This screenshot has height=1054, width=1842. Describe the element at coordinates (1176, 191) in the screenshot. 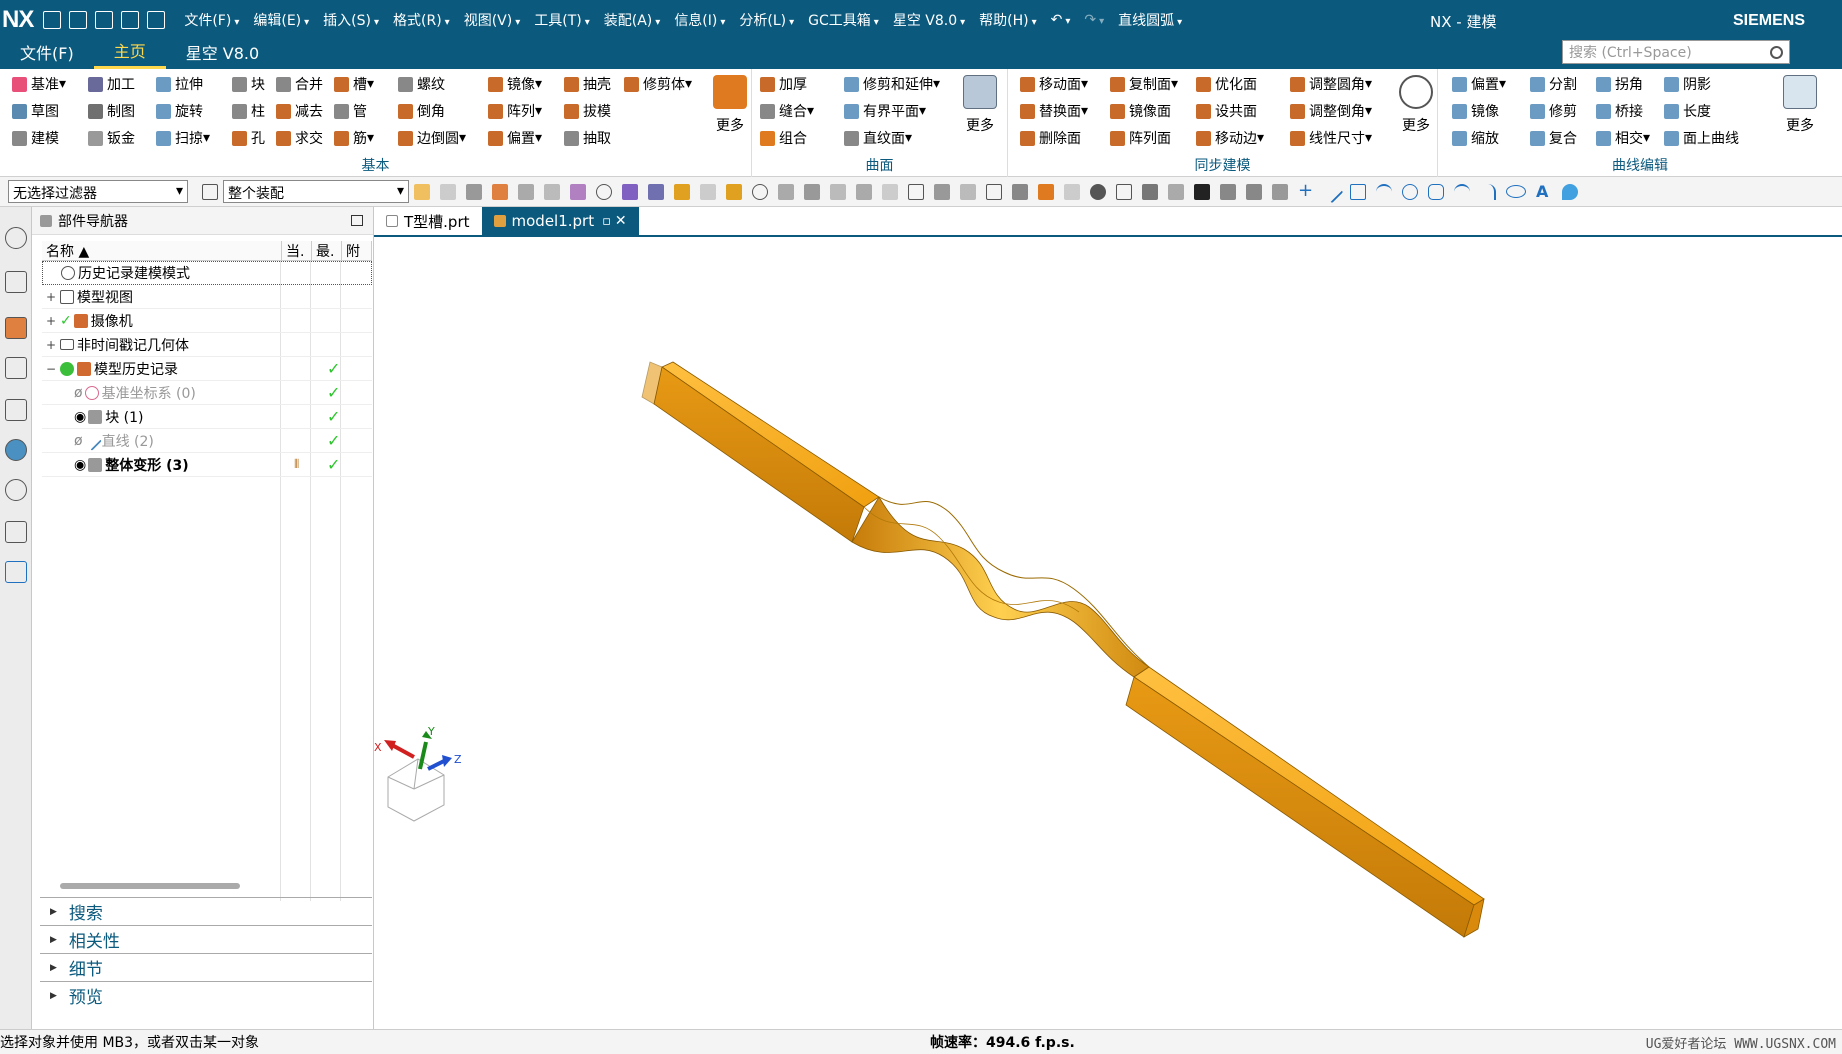

I see `orient-view-icon` at that location.